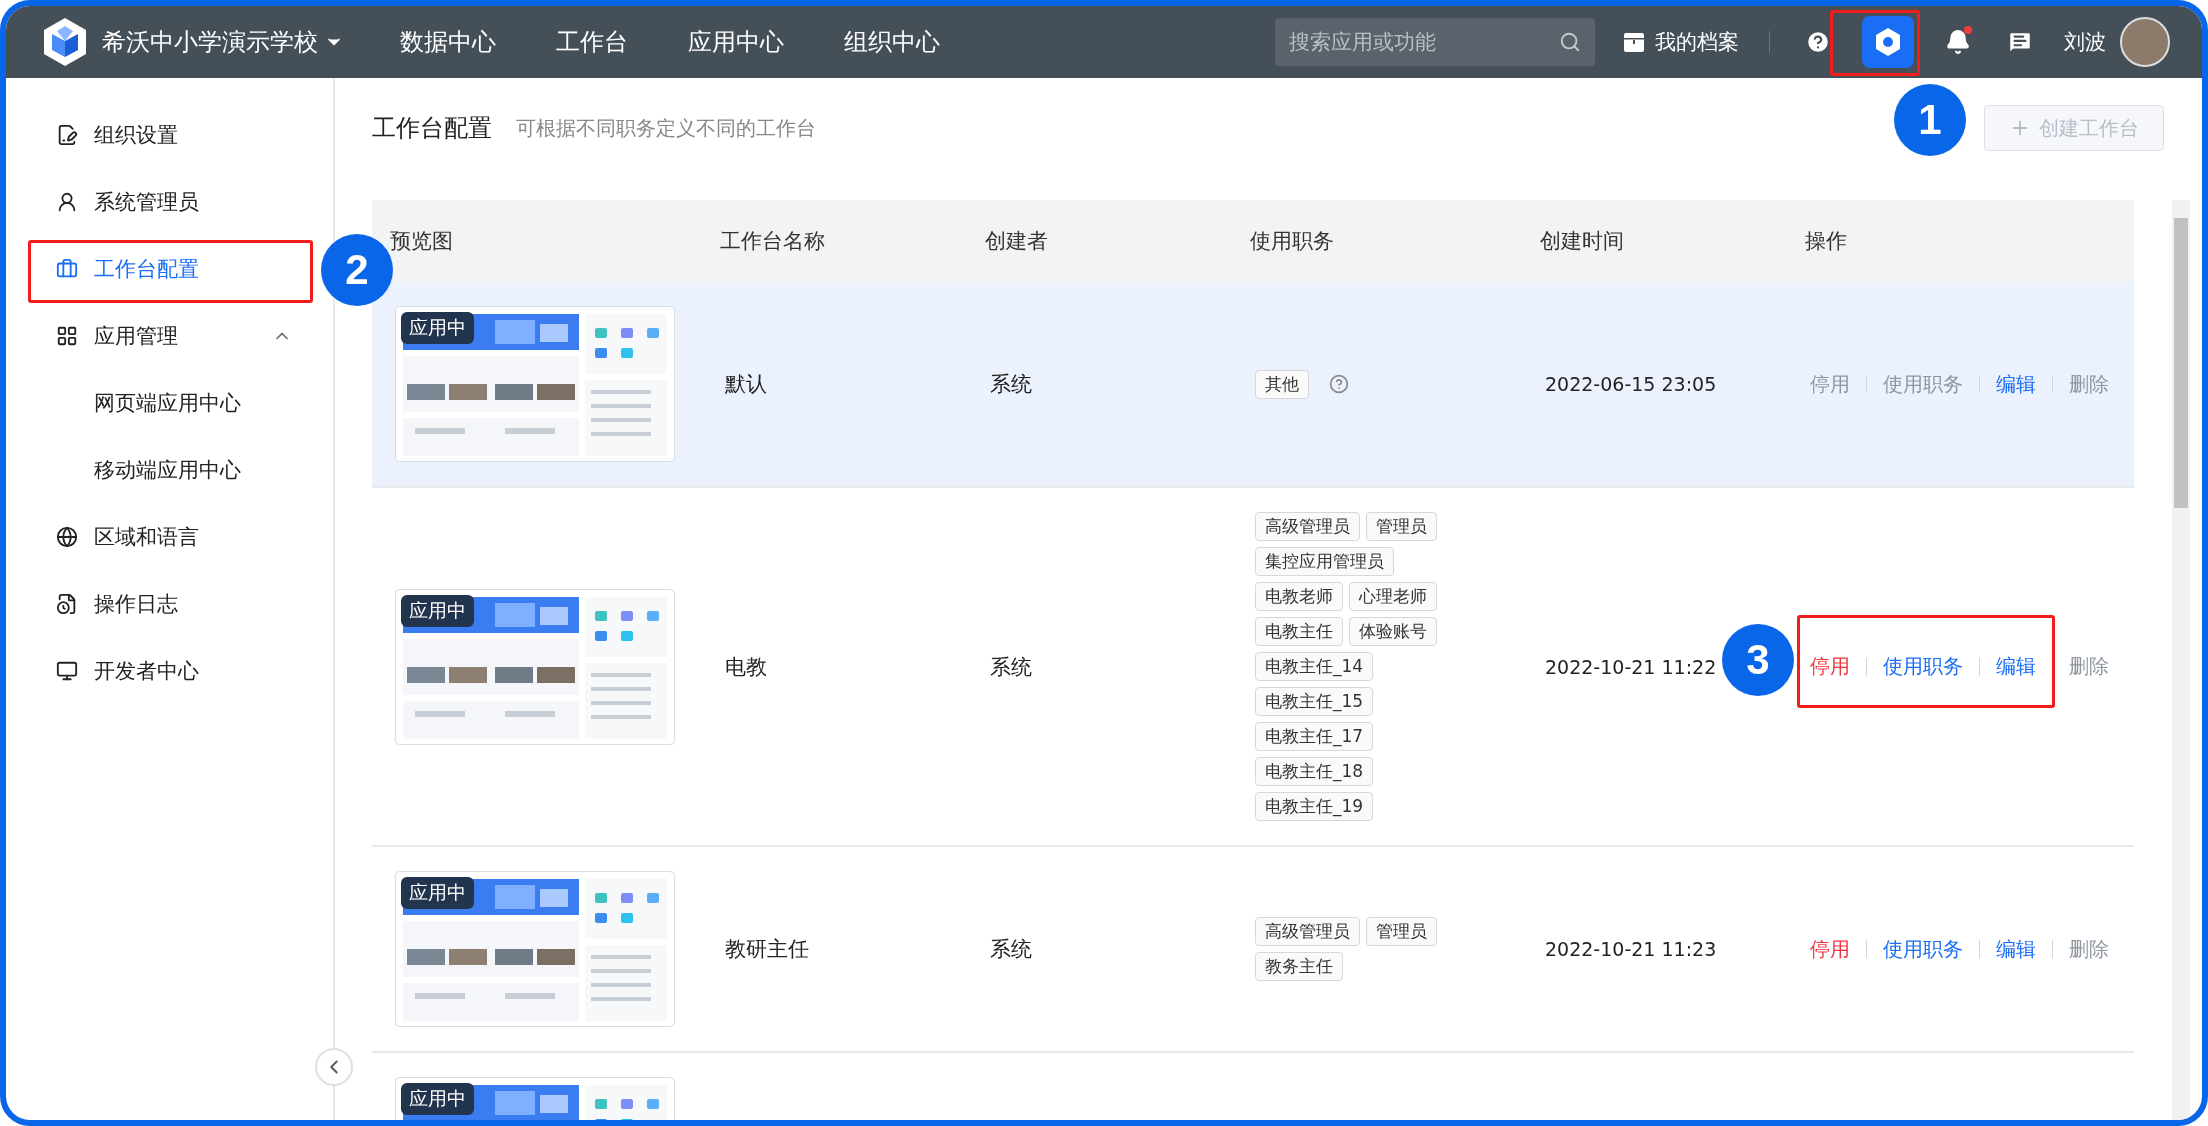  I want to click on role-tag: 电教主任, so click(1299, 631).